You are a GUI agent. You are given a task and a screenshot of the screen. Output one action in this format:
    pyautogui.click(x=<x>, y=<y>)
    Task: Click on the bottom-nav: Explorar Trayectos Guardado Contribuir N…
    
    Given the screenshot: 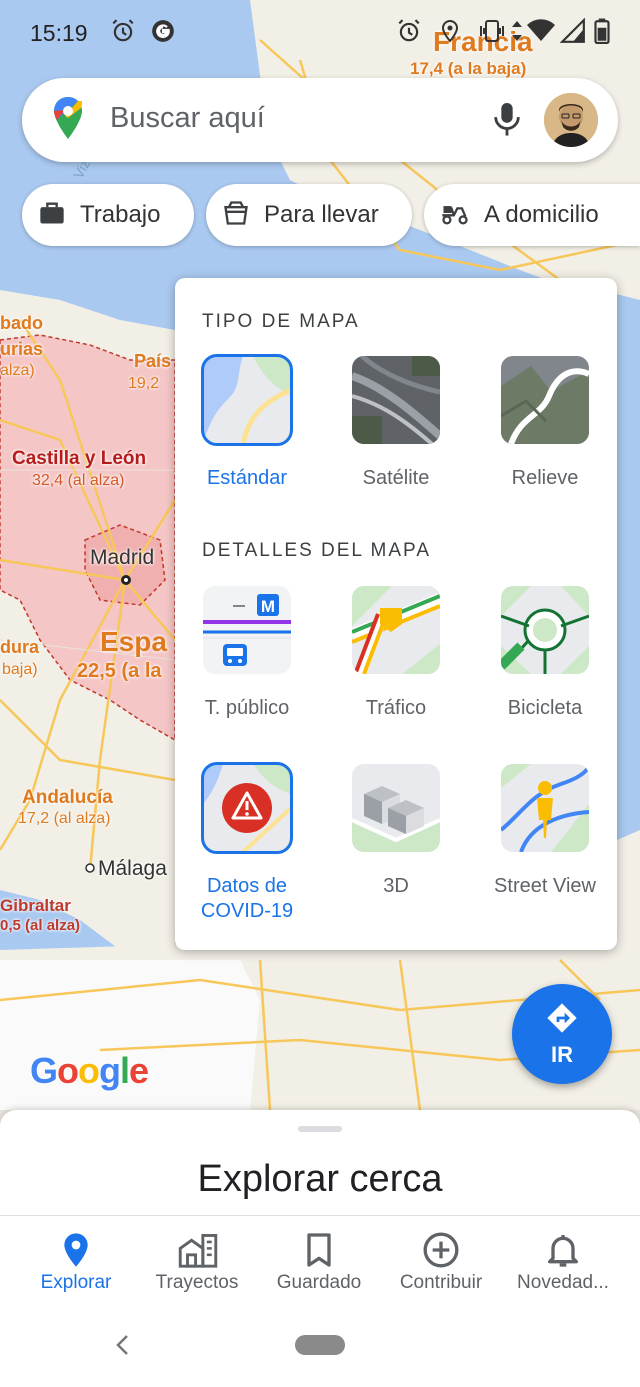 What is the action you would take?
    pyautogui.click(x=320, y=1262)
    